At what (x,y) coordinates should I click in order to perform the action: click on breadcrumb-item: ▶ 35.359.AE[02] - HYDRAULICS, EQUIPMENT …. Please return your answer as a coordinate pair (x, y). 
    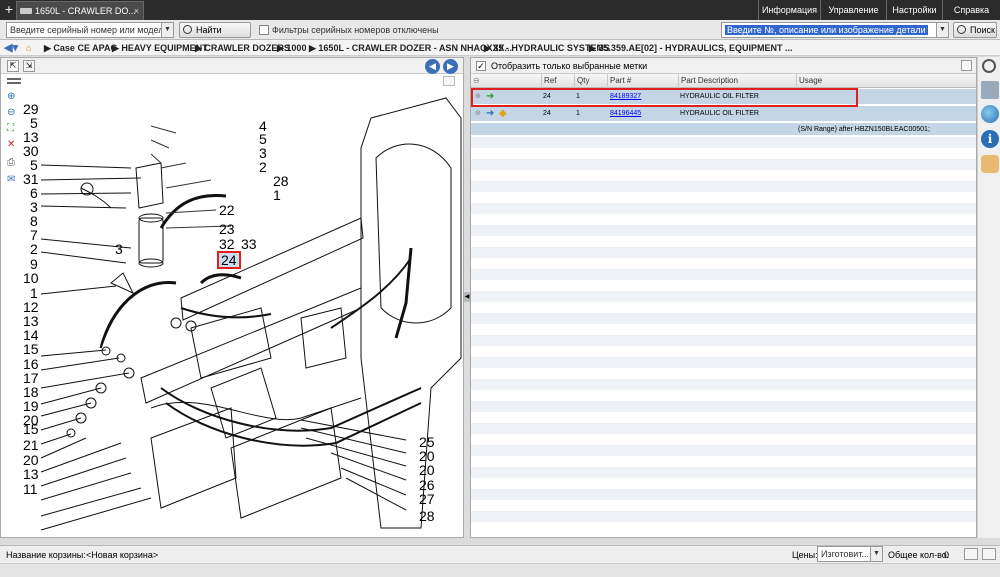
    Looking at the image, I should click on (690, 48).